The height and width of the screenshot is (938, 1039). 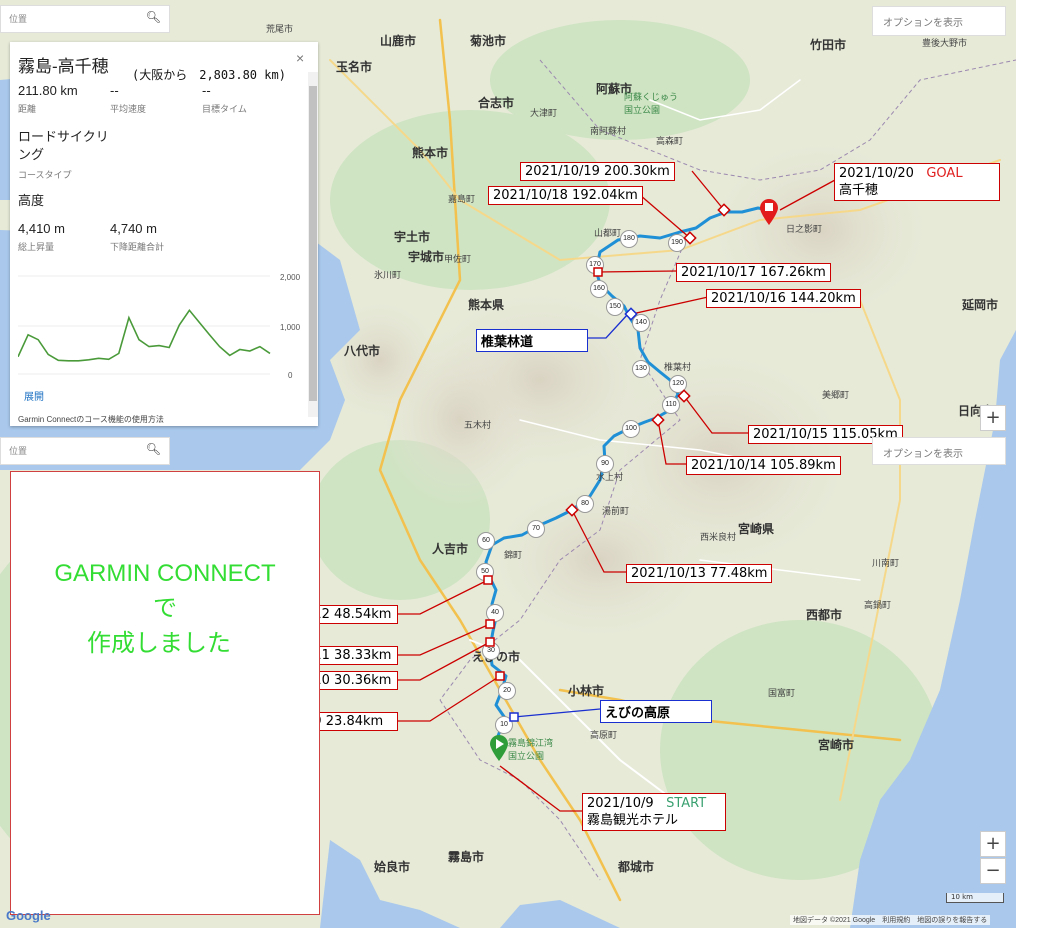 What do you see at coordinates (165, 693) in the screenshot?
I see `annotation-box: GARMIN CONNECT で 作成しました` at bounding box center [165, 693].